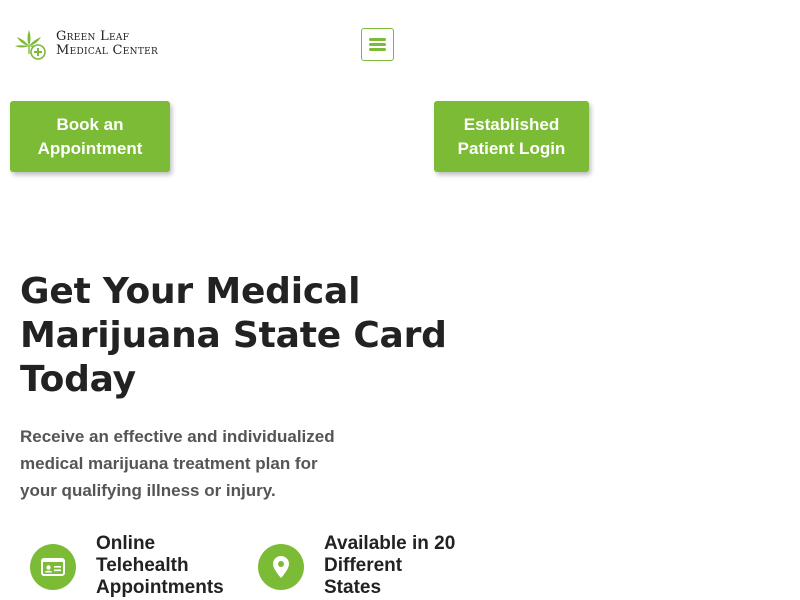  What do you see at coordinates (90, 136) in the screenshot?
I see `book-appointment-button: Book an Appointment` at bounding box center [90, 136].